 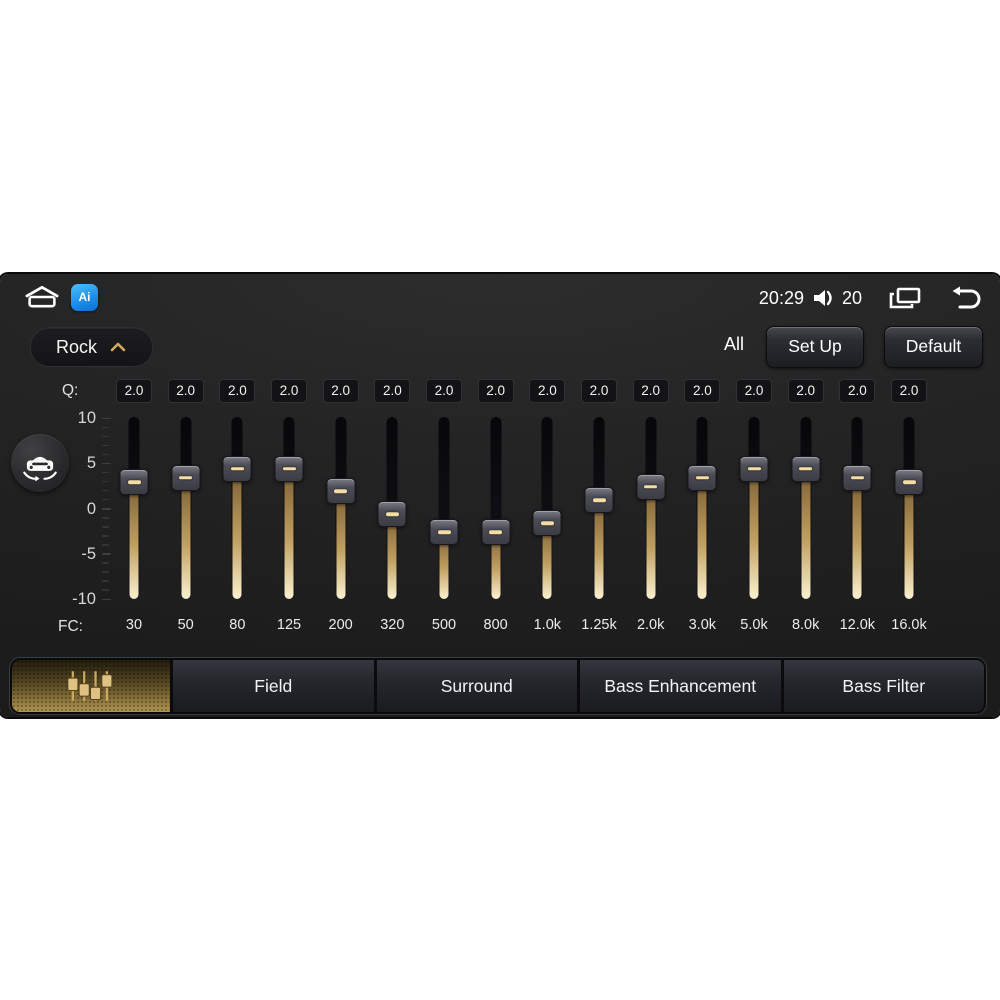 I want to click on db-axis-label: -10, so click(x=84, y=599).